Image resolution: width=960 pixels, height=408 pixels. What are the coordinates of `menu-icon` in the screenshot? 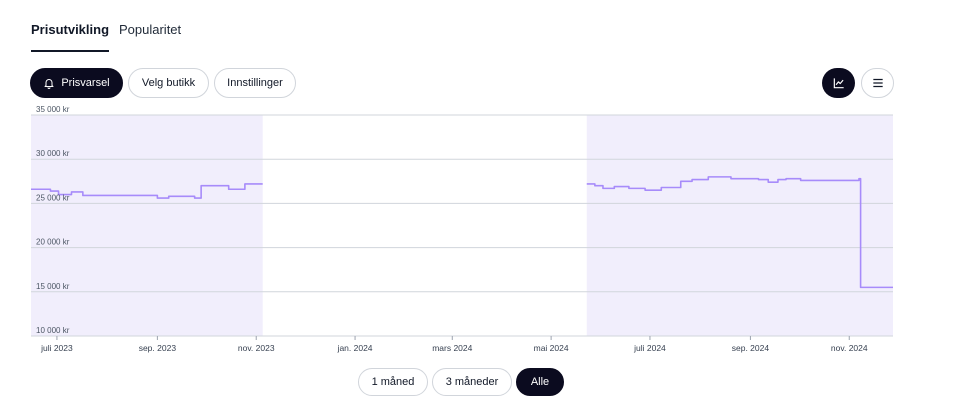 It's located at (877, 83).